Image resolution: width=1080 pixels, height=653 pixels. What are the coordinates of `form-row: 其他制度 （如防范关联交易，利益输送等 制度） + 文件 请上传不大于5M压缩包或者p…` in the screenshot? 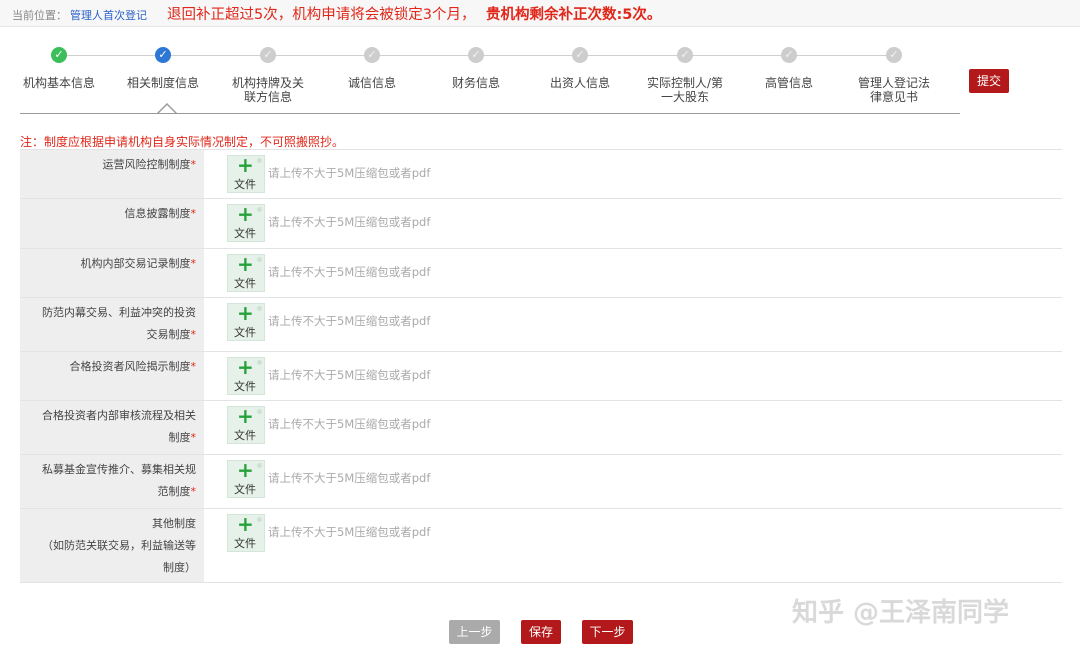 It's located at (541, 545).